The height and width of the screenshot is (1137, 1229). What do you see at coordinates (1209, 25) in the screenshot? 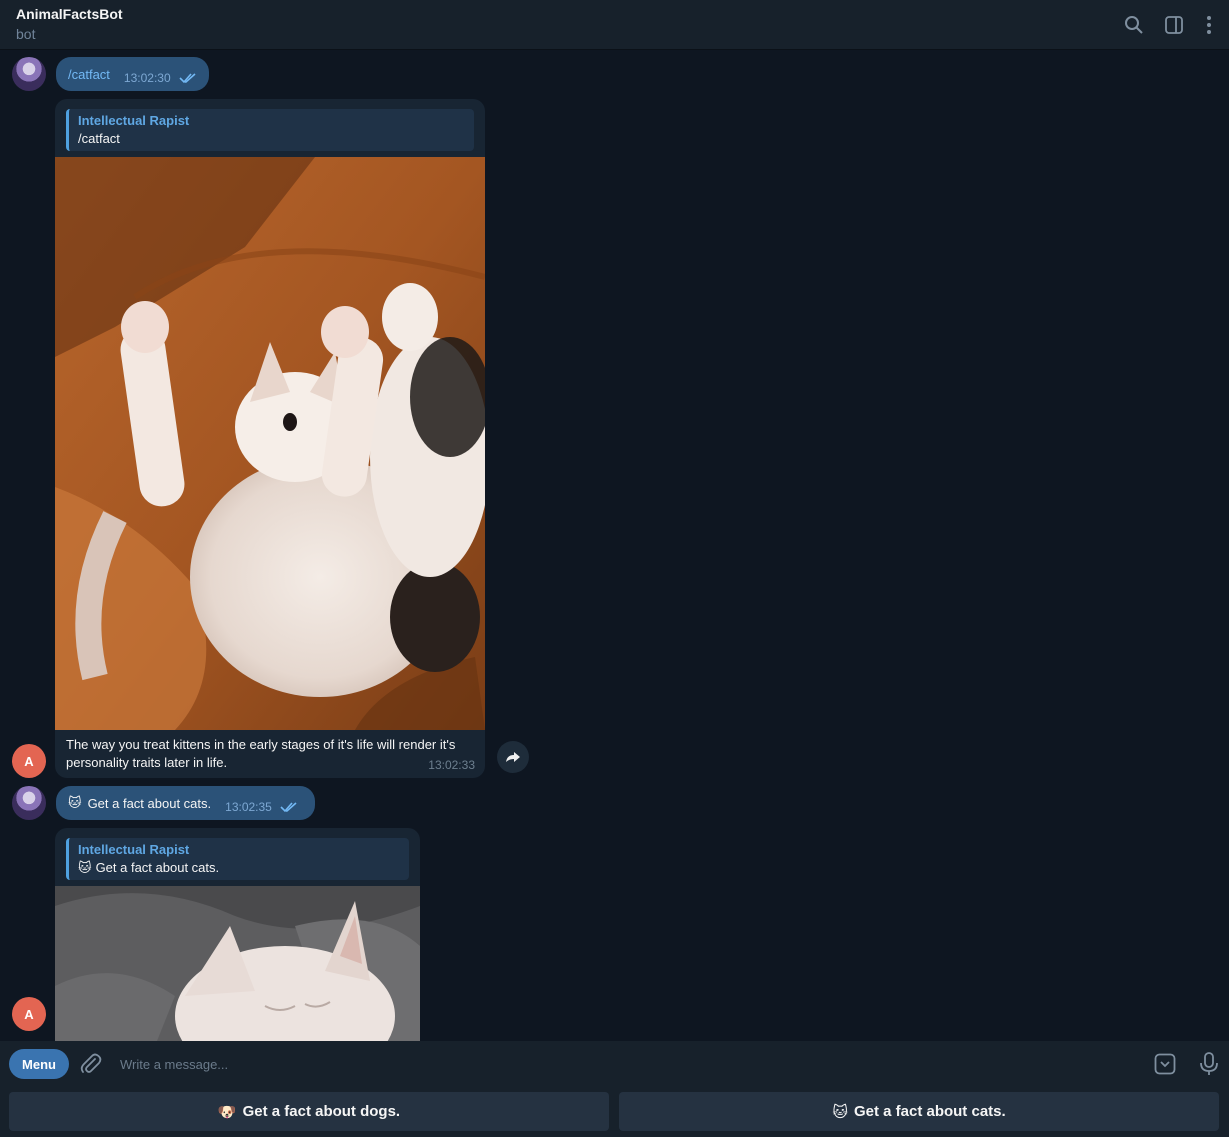
I see `more-vertical-icon` at bounding box center [1209, 25].